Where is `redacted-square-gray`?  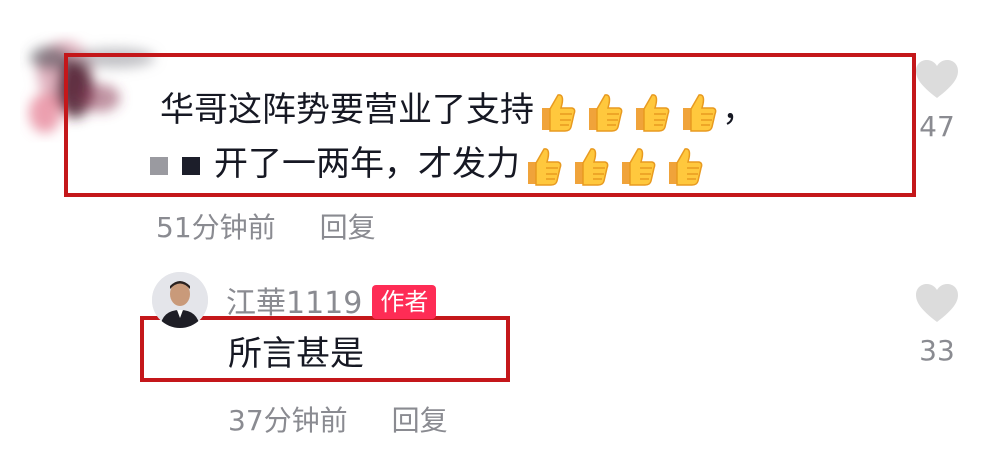
redacted-square-gray is located at coordinates (159, 165).